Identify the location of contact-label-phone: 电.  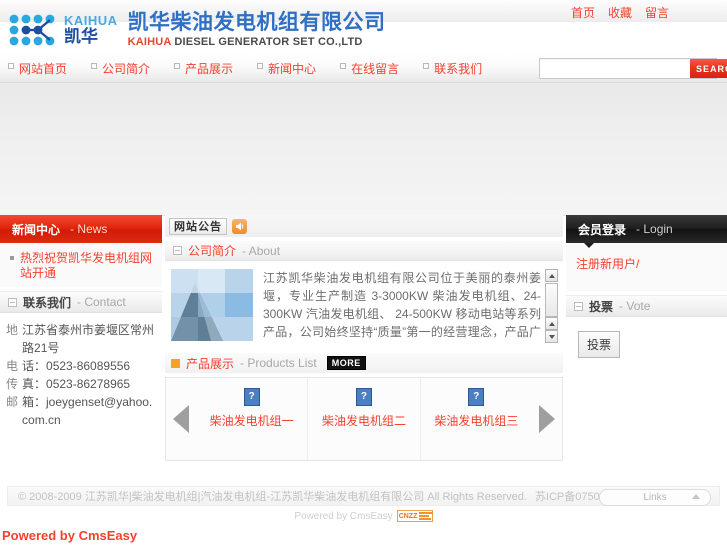
(12, 366).